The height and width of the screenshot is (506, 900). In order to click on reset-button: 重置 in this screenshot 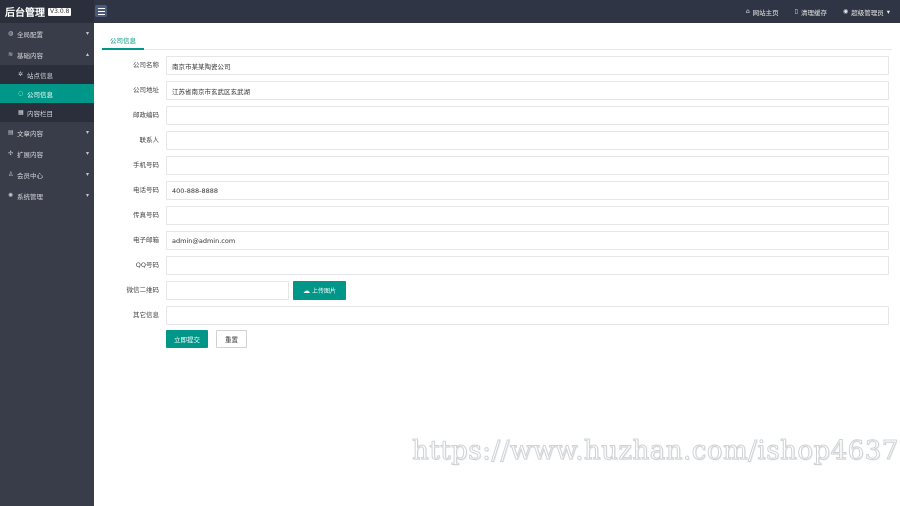, I will do `click(231, 339)`.